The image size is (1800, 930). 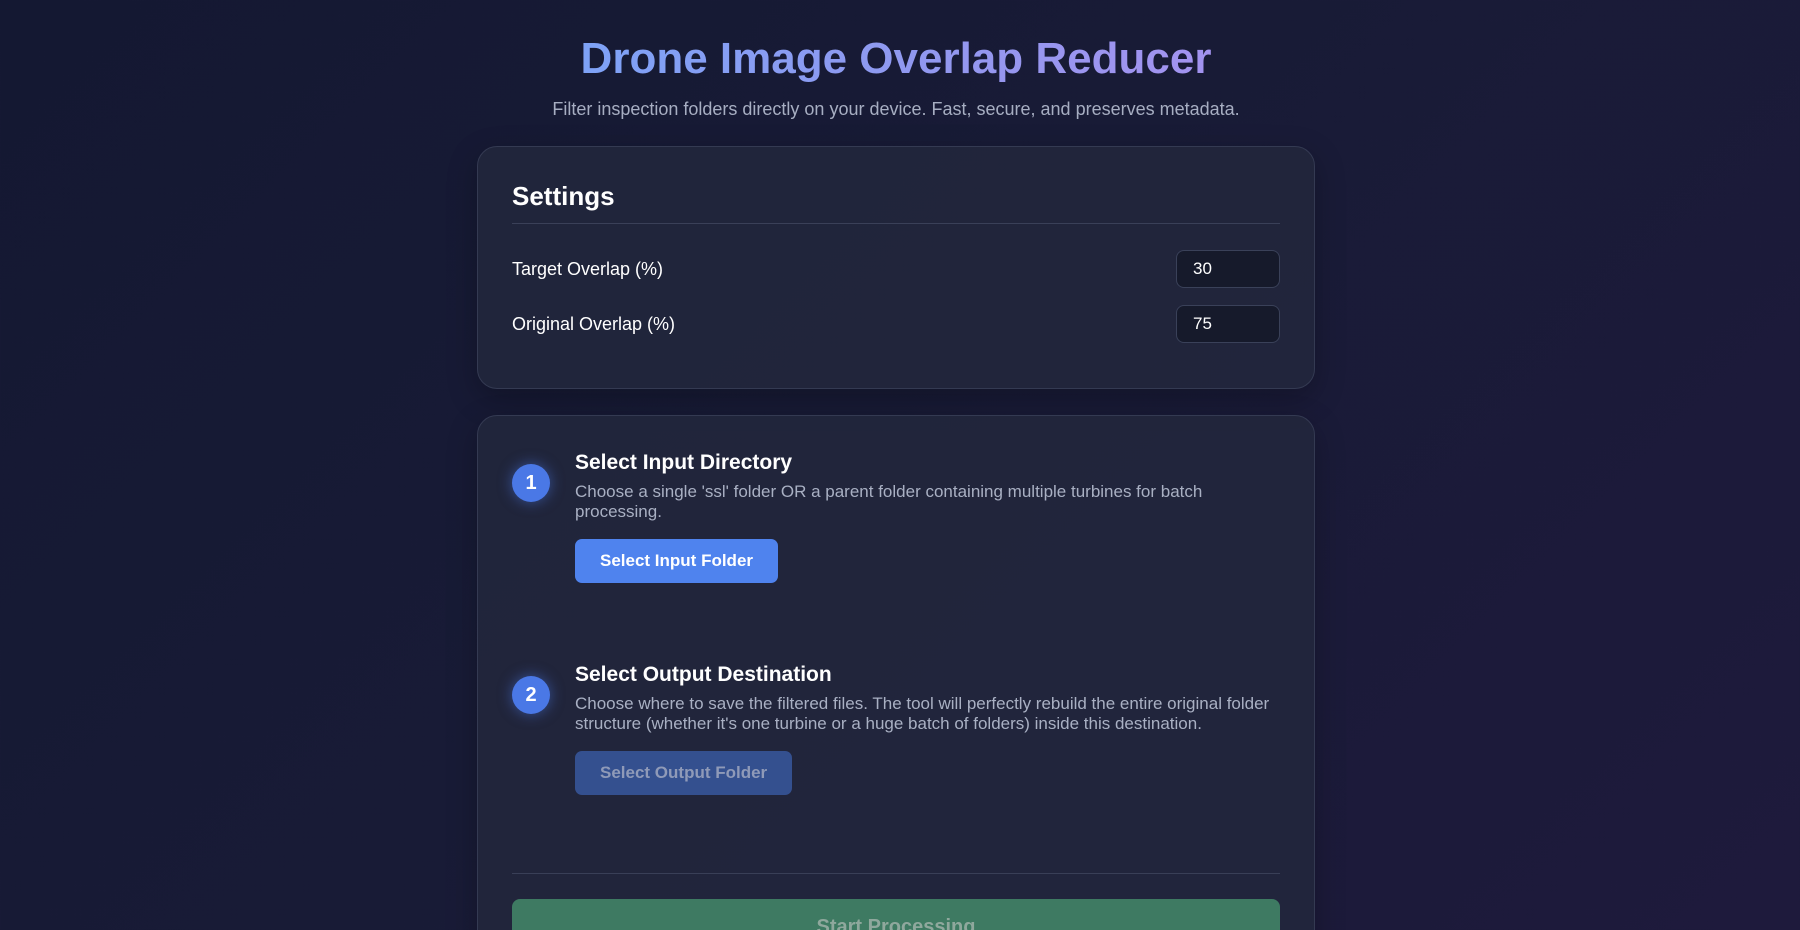 I want to click on page-title: Drone Image Overlap Reducer, so click(x=896, y=58).